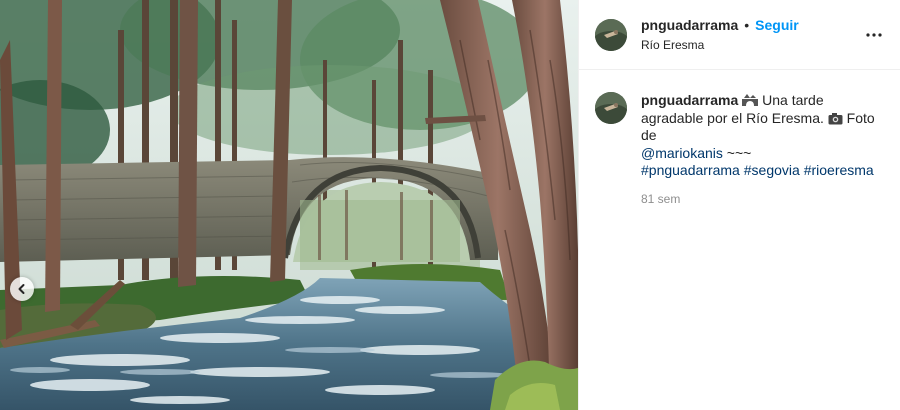 The height and width of the screenshot is (410, 900). Describe the element at coordinates (682, 153) in the screenshot. I see `mention-link: @mariokanis` at that location.